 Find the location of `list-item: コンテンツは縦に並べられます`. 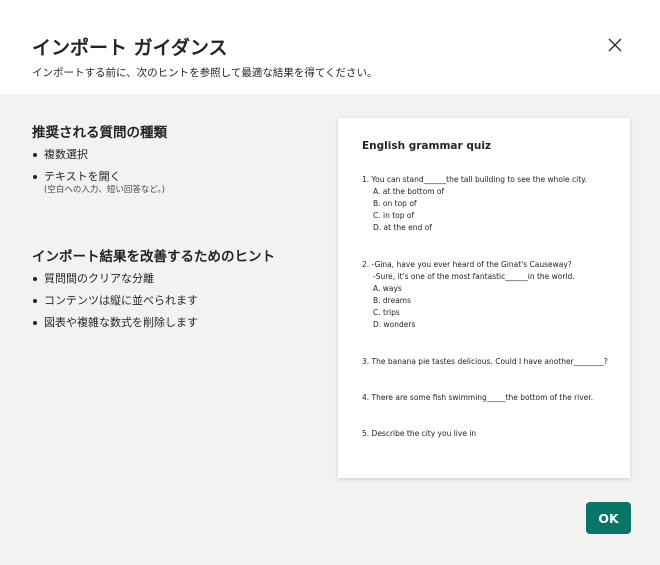

list-item: コンテンツは縦に並べられます is located at coordinates (115, 305).